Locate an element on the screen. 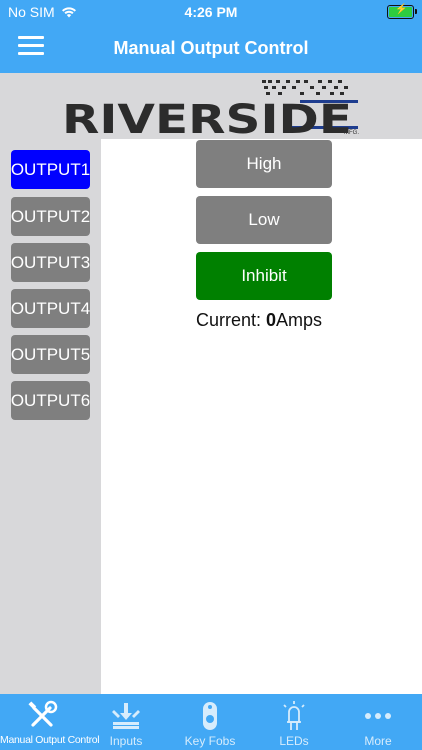  current-value: 0 is located at coordinates (271, 320).